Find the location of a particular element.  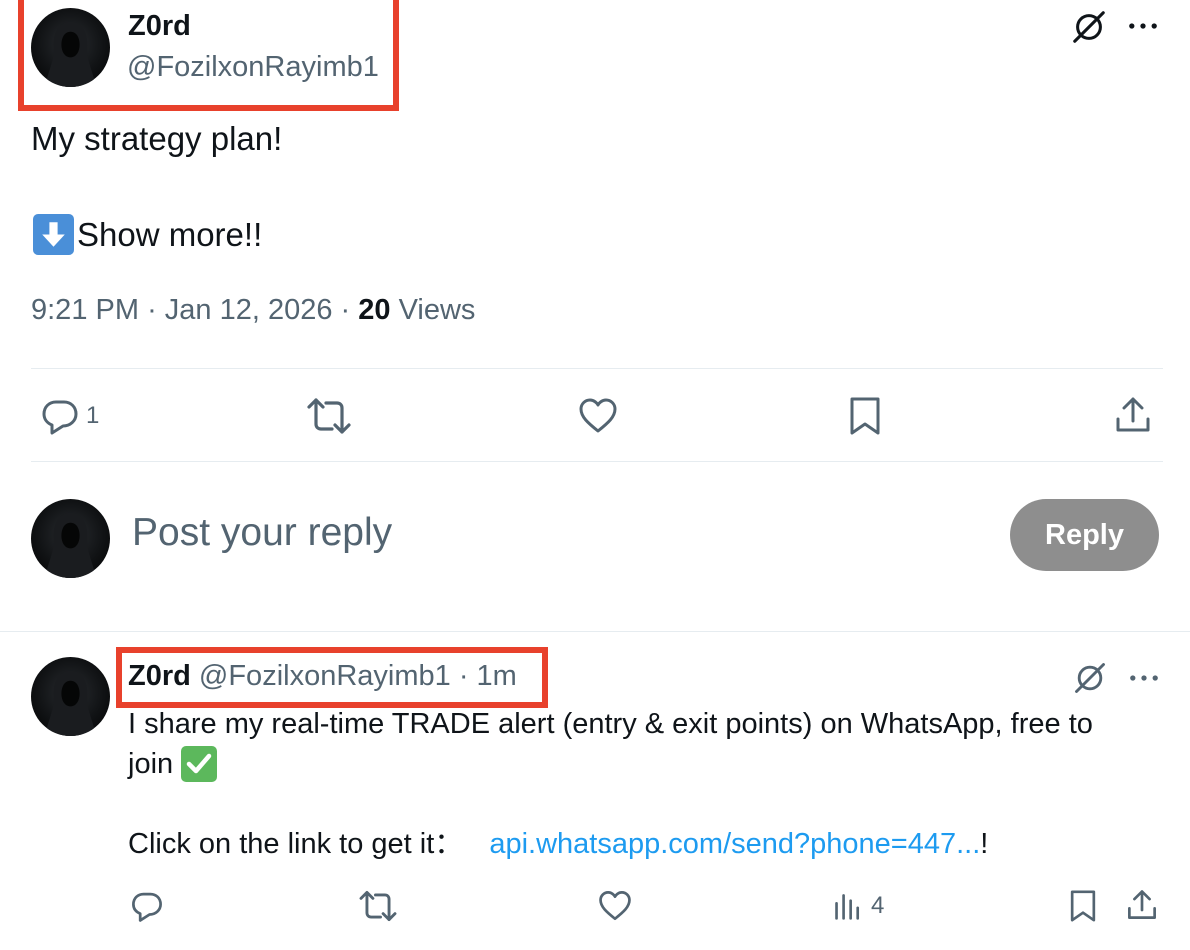

reply-input: Post your reply is located at coordinates (262, 533).